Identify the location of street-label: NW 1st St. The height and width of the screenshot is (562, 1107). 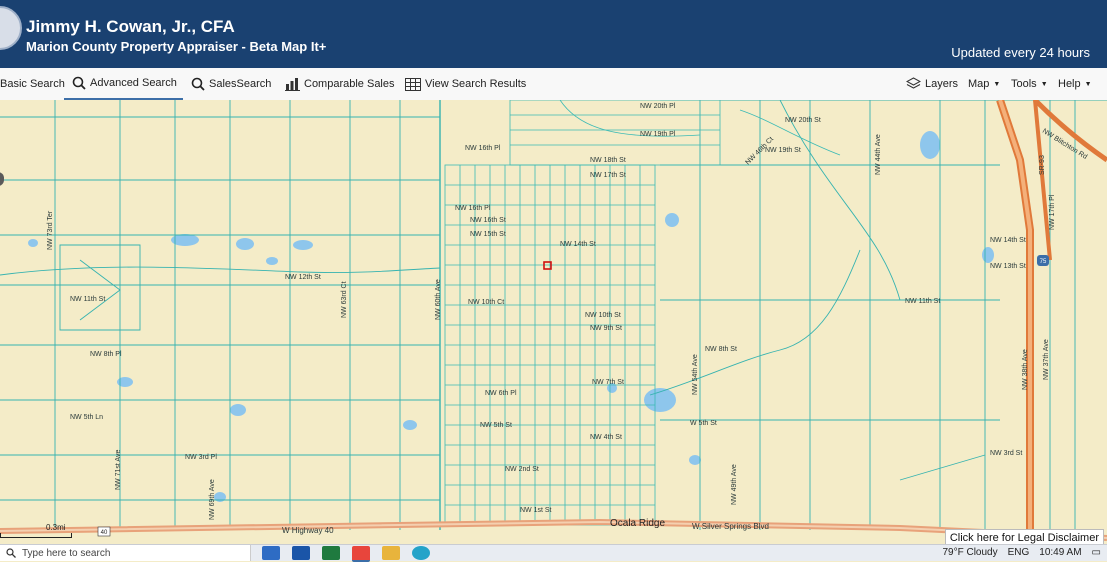
(536, 510).